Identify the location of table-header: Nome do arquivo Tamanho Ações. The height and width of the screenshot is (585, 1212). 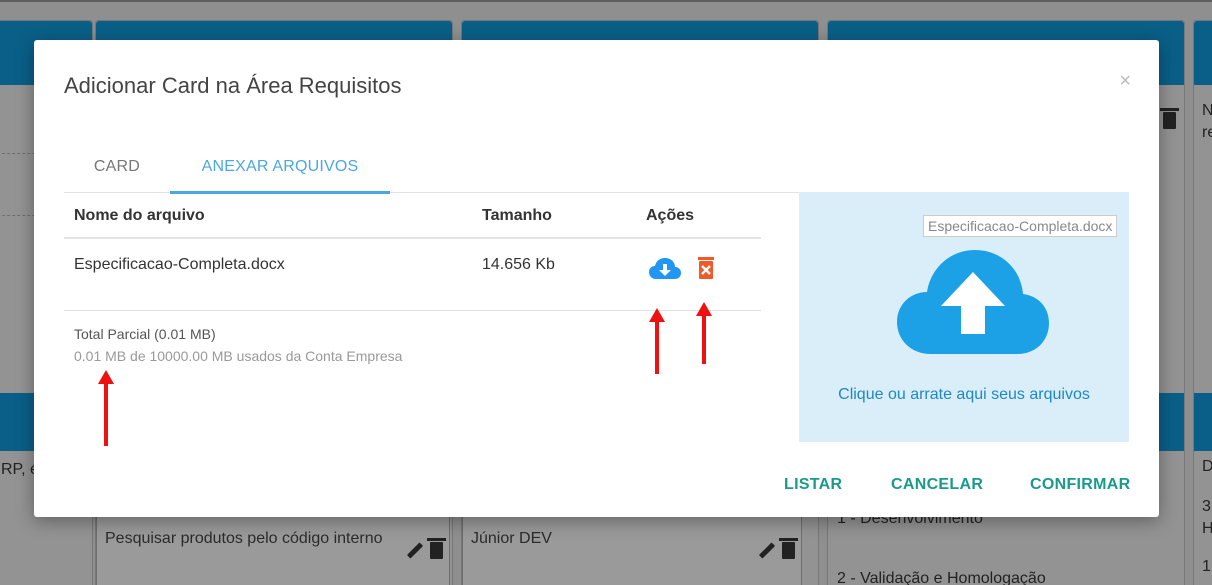
(412, 216).